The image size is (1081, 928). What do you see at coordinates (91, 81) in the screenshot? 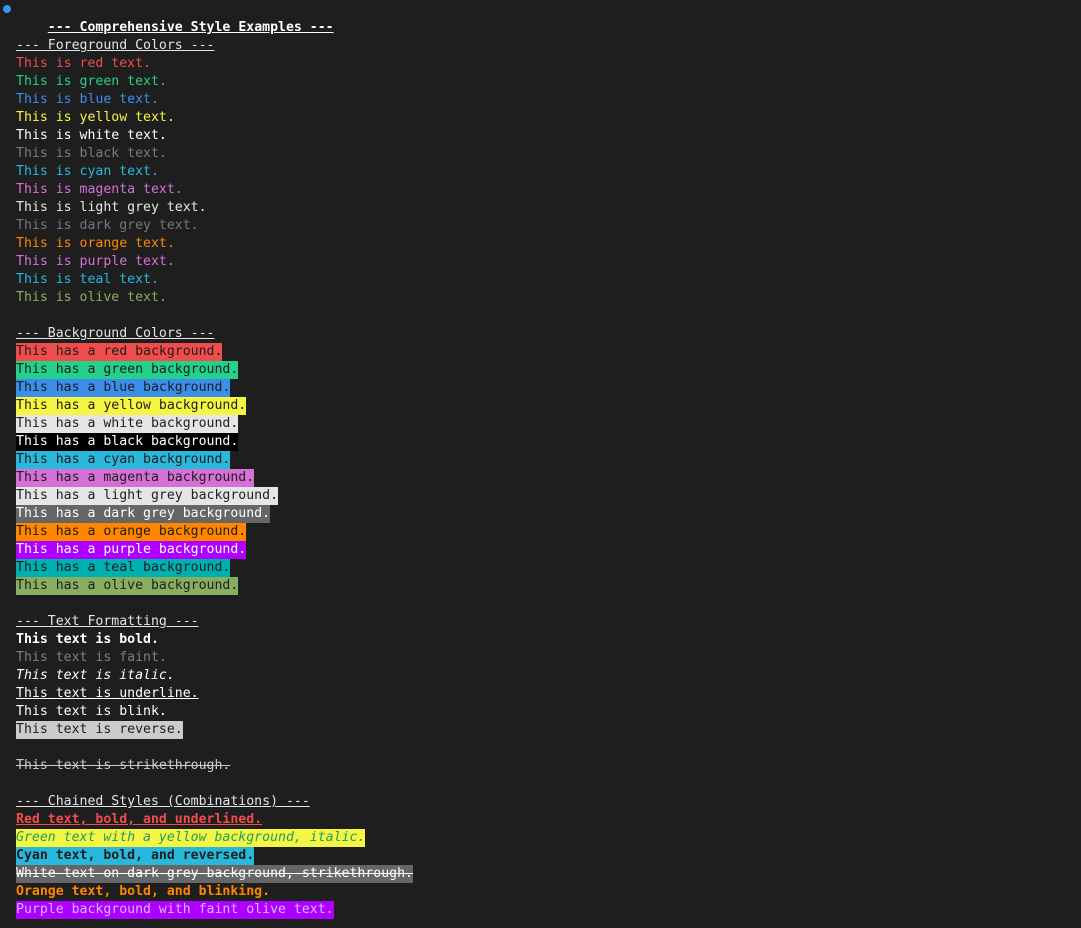
I see `styled-text: This is green text.` at bounding box center [91, 81].